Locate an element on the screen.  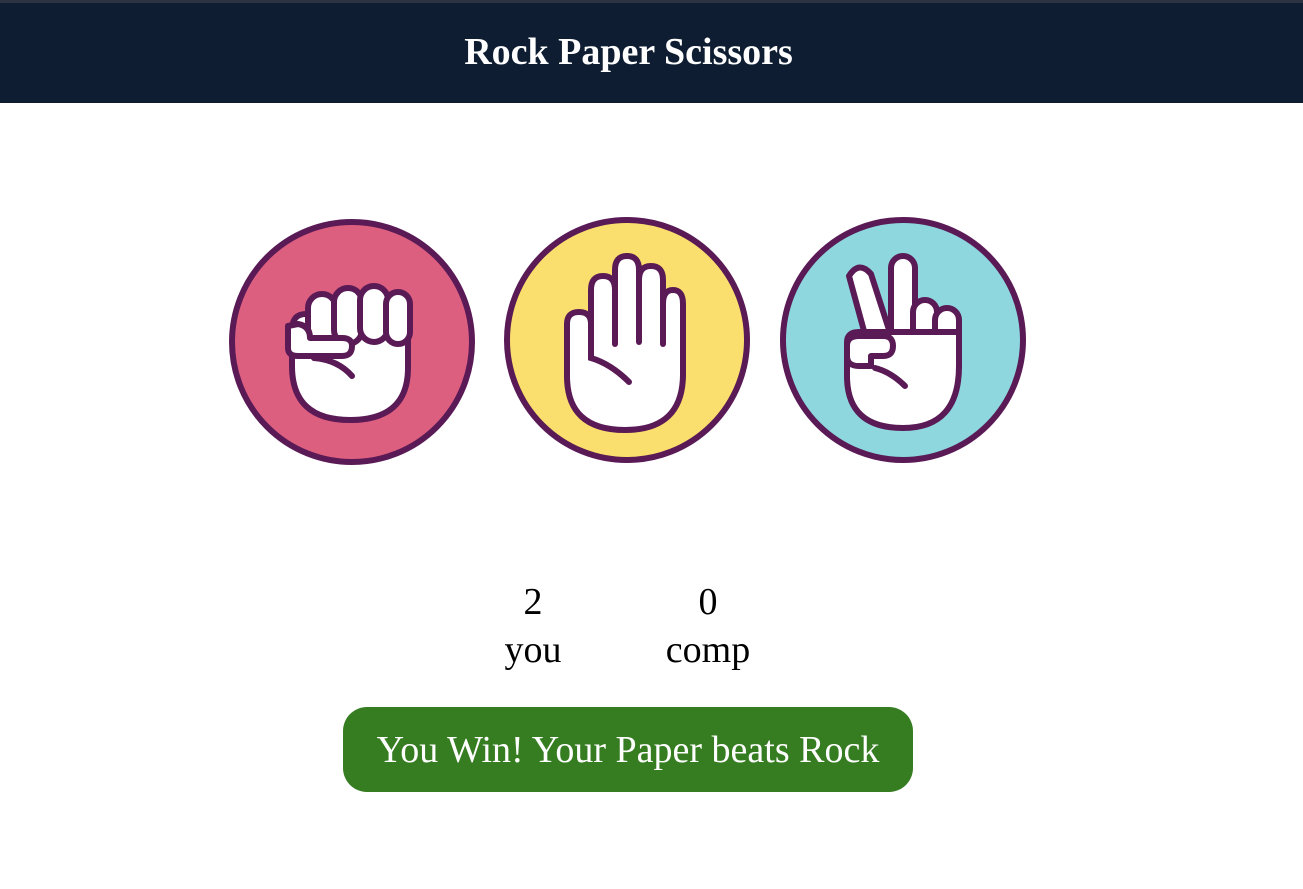
app-header: Rock Paper Scissors is located at coordinates (651, 53).